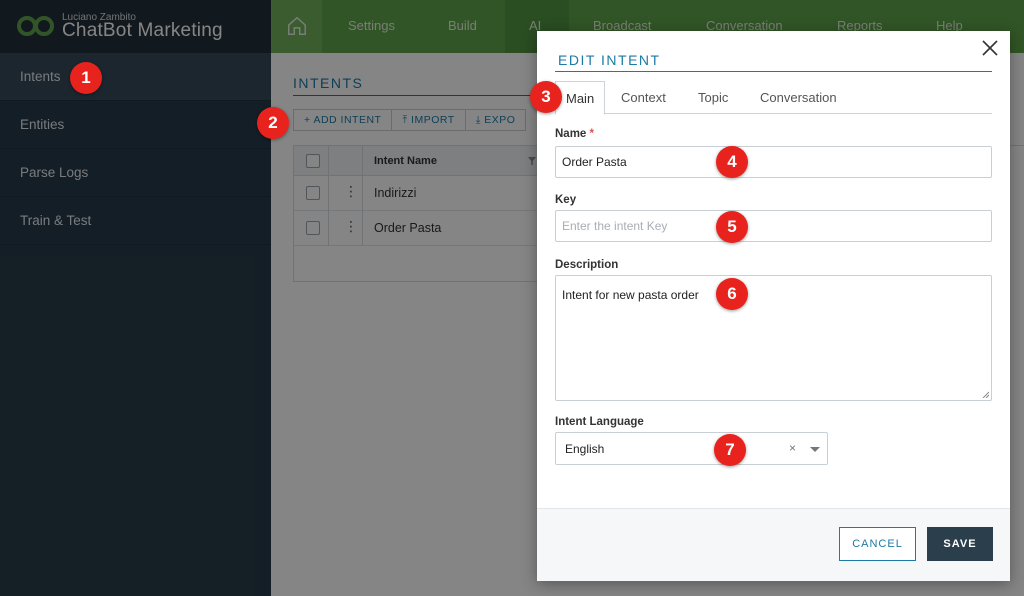 The width and height of the screenshot is (1024, 596). I want to click on name-label-text: Name, so click(571, 134).